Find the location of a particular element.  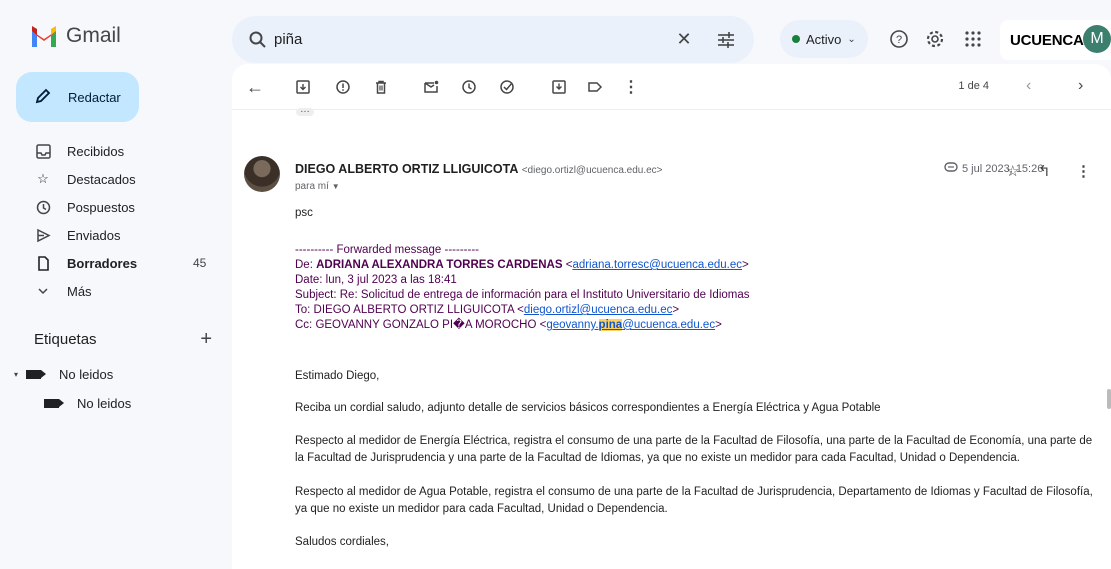

cc-prefix: Cc: GEOVANNY GONZALO PI�A MOROCHO < is located at coordinates (421, 325).